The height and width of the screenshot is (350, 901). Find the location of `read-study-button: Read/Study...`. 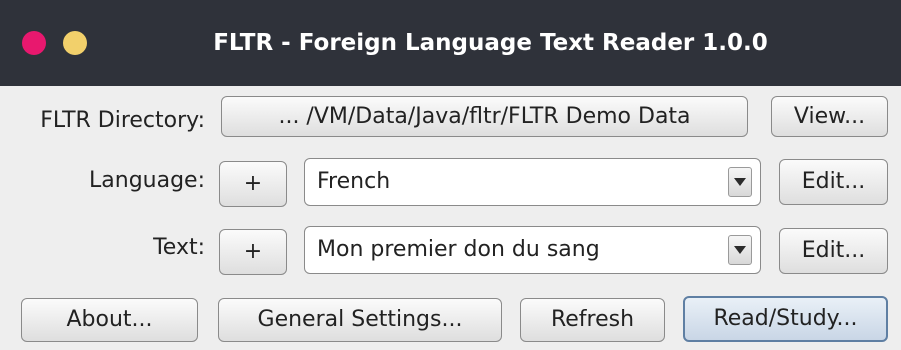

read-study-button: Read/Study... is located at coordinates (785, 319).